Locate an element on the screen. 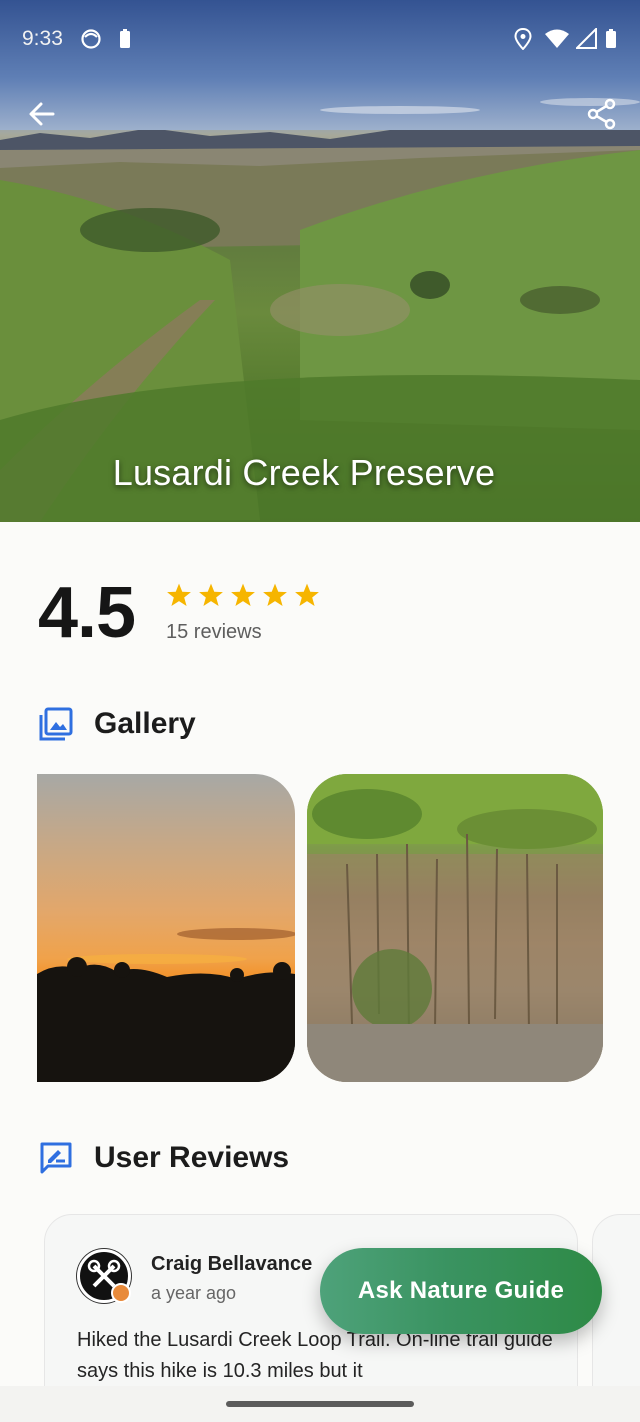 Image resolution: width=640 pixels, height=1422 pixels. sunset-photo is located at coordinates (166, 1005).